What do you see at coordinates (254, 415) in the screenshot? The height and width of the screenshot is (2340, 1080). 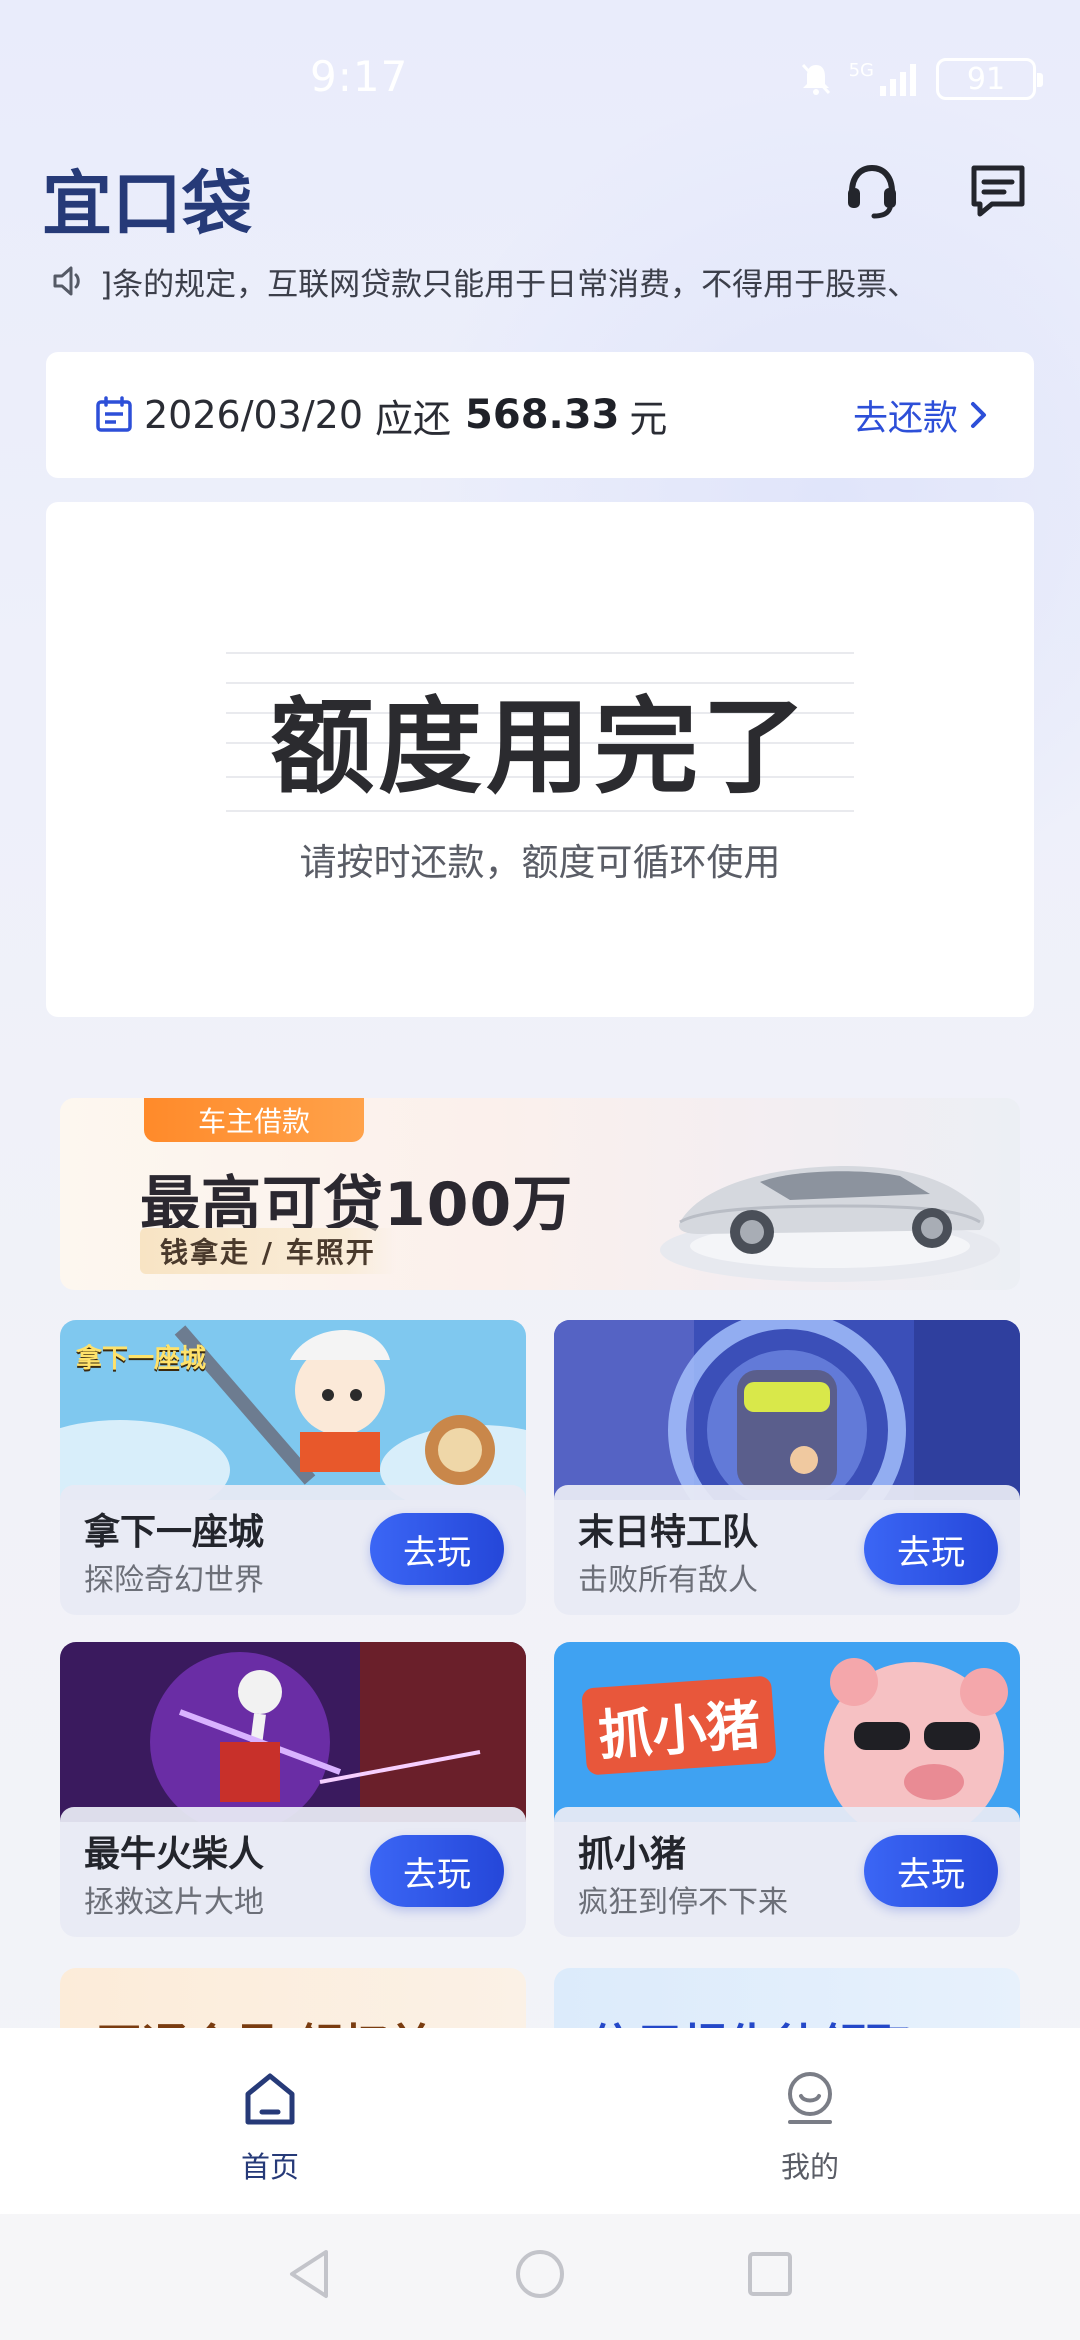 I see `repay-date: 2026/03/20` at bounding box center [254, 415].